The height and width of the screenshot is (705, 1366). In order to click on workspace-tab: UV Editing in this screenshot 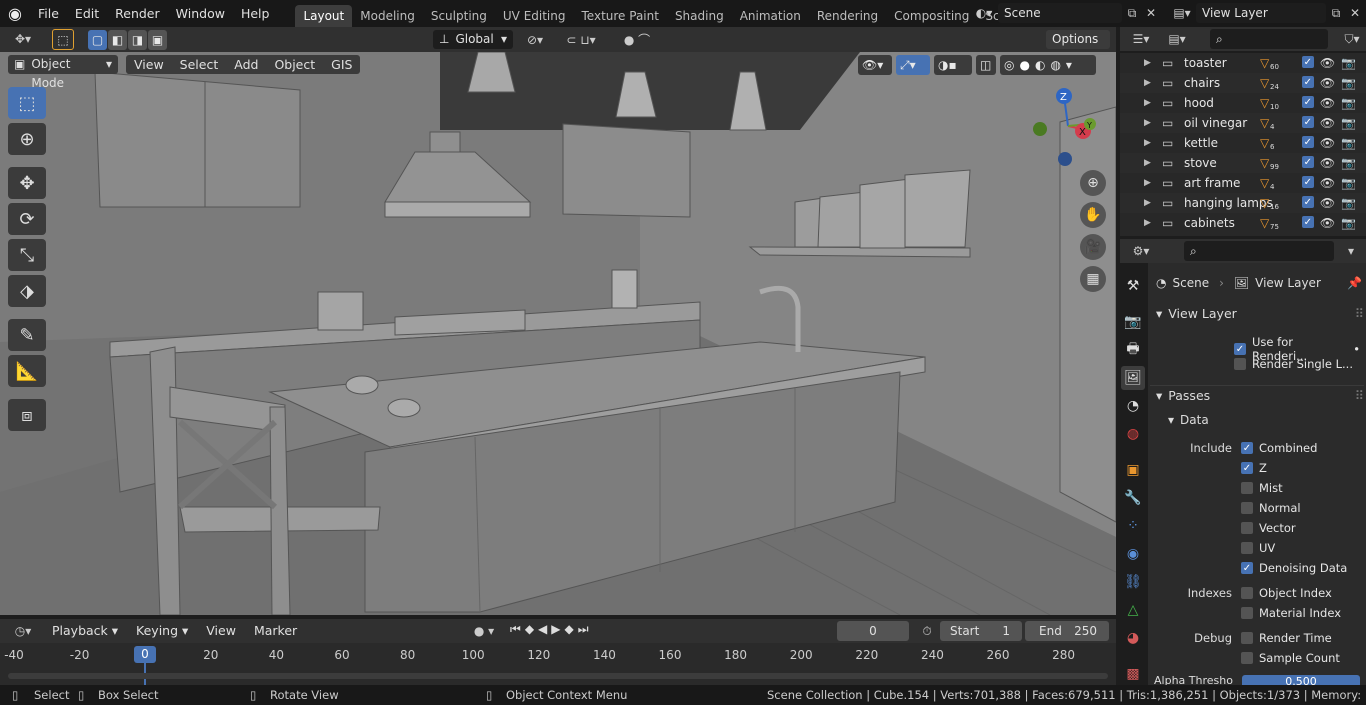, I will do `click(534, 16)`.